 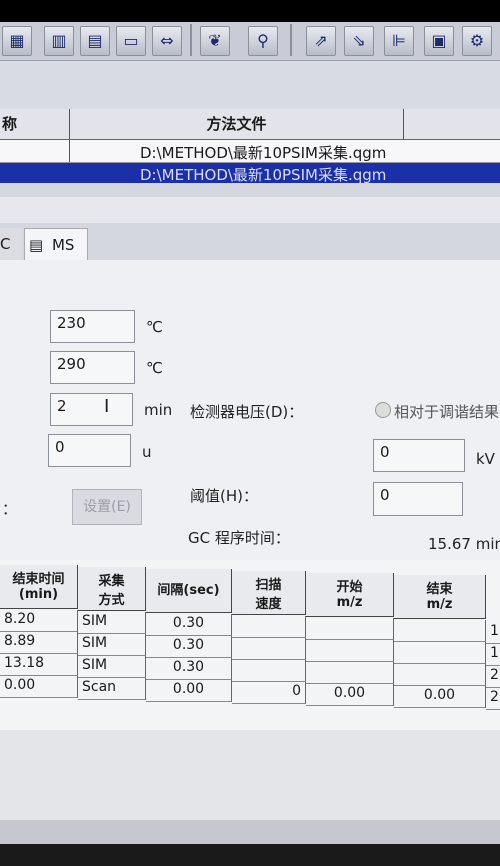 I want to click on method-row: D:\METHOD\最新10PSIM采集.qgm, so click(x=250, y=151).